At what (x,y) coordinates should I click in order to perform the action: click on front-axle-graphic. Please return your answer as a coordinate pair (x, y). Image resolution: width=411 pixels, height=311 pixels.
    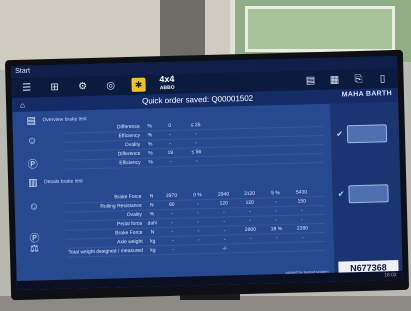
    Looking at the image, I should click on (367, 134).